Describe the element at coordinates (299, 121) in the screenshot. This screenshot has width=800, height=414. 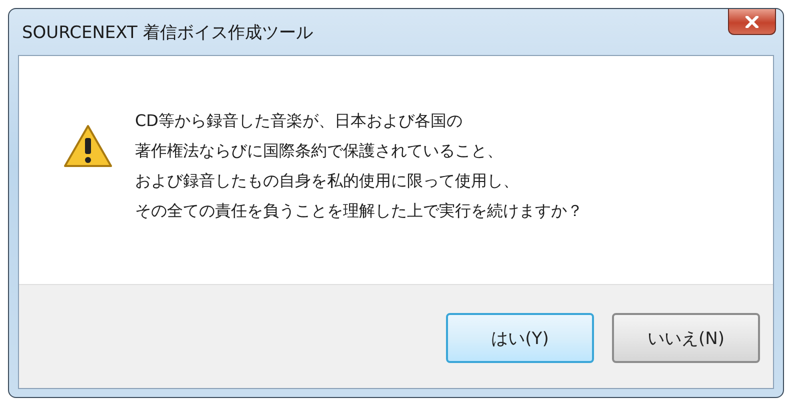
I see `message-text: CD等から録音した音楽が、日本および各国の` at that location.